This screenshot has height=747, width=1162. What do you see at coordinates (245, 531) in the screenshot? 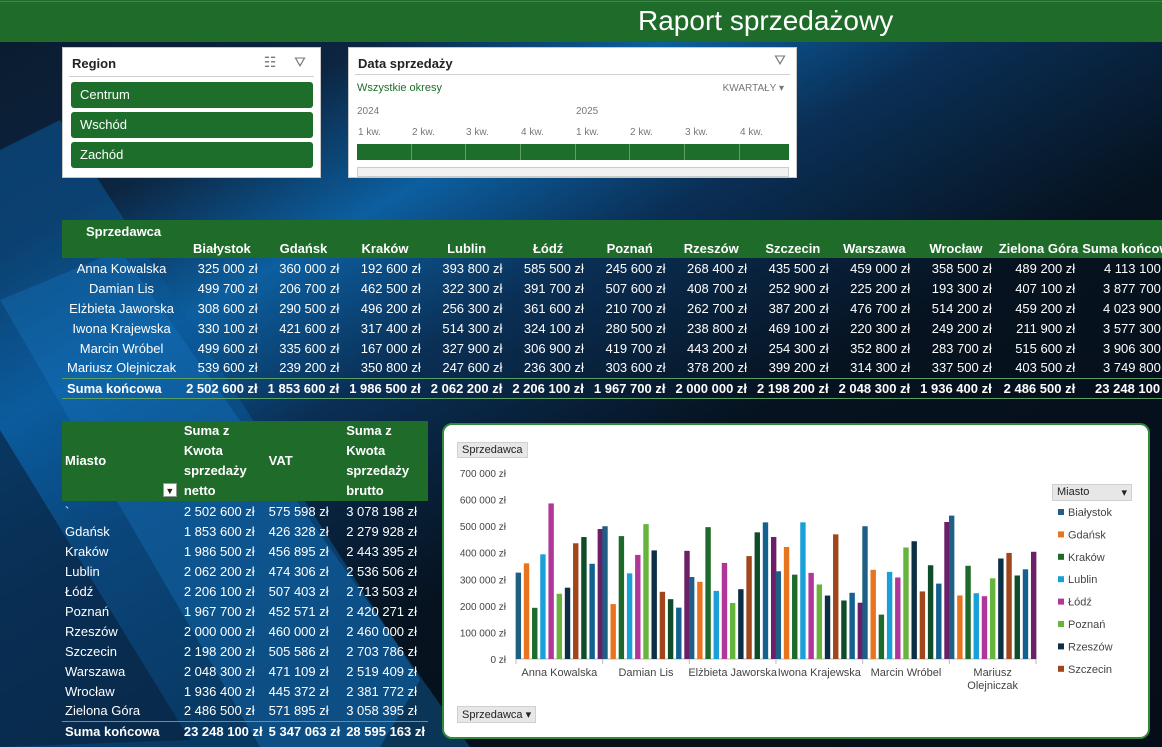
I see `table-row: Gdańsk 1 853 600 zł 426 328 zł 2 279 928 zł` at bounding box center [245, 531].